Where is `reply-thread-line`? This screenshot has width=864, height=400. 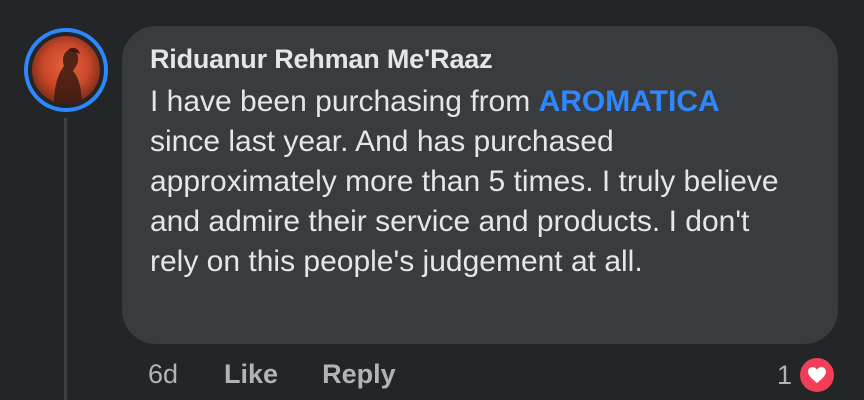
reply-thread-line is located at coordinates (65, 259).